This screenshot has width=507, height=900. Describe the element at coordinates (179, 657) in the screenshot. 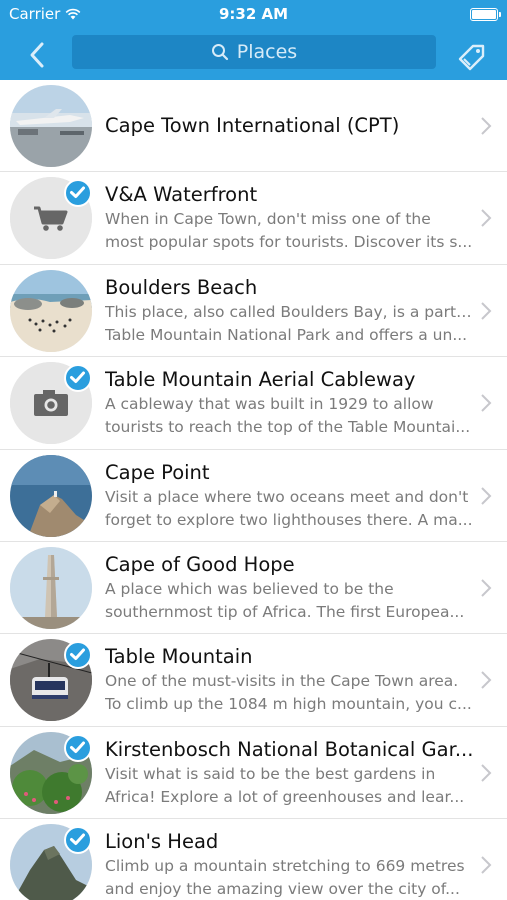

I see `place-title: Table Mountain` at that location.